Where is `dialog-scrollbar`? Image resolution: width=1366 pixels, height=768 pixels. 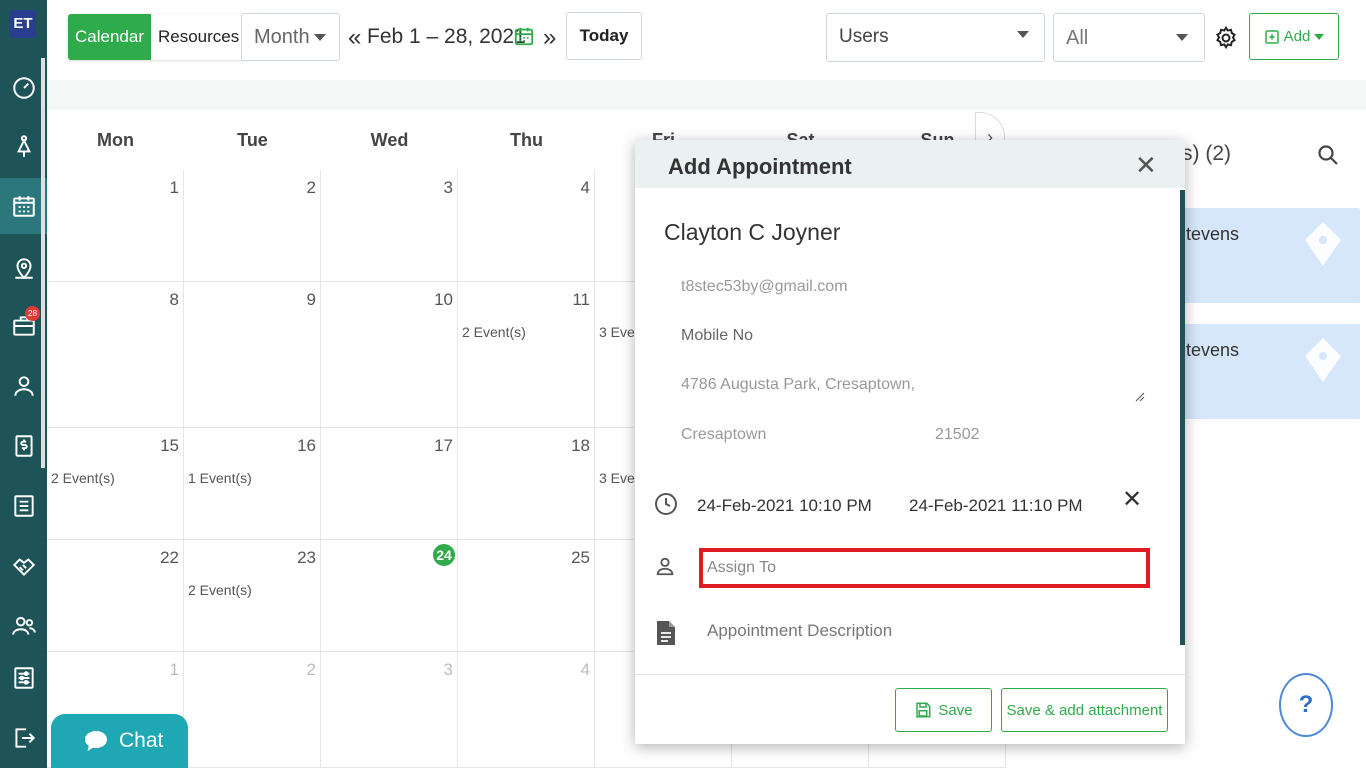 dialog-scrollbar is located at coordinates (1182, 417).